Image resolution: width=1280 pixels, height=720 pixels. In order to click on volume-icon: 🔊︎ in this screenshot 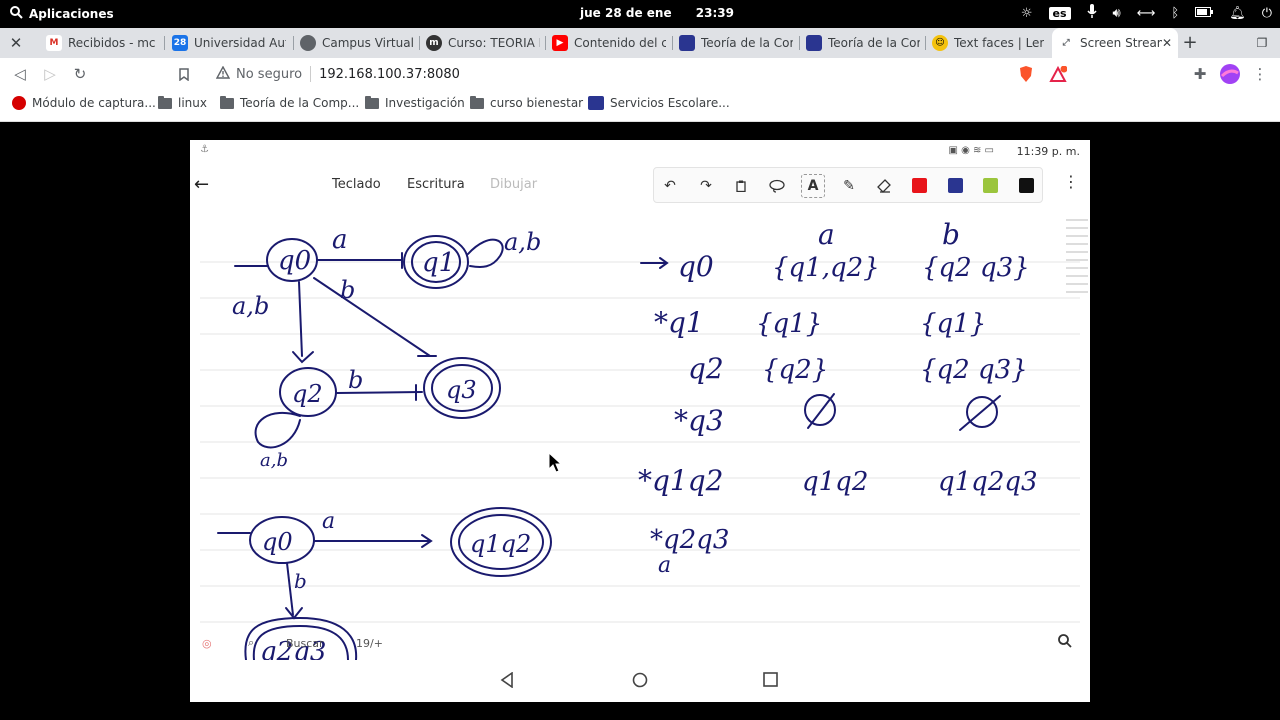, I will do `click(1117, 13)`.